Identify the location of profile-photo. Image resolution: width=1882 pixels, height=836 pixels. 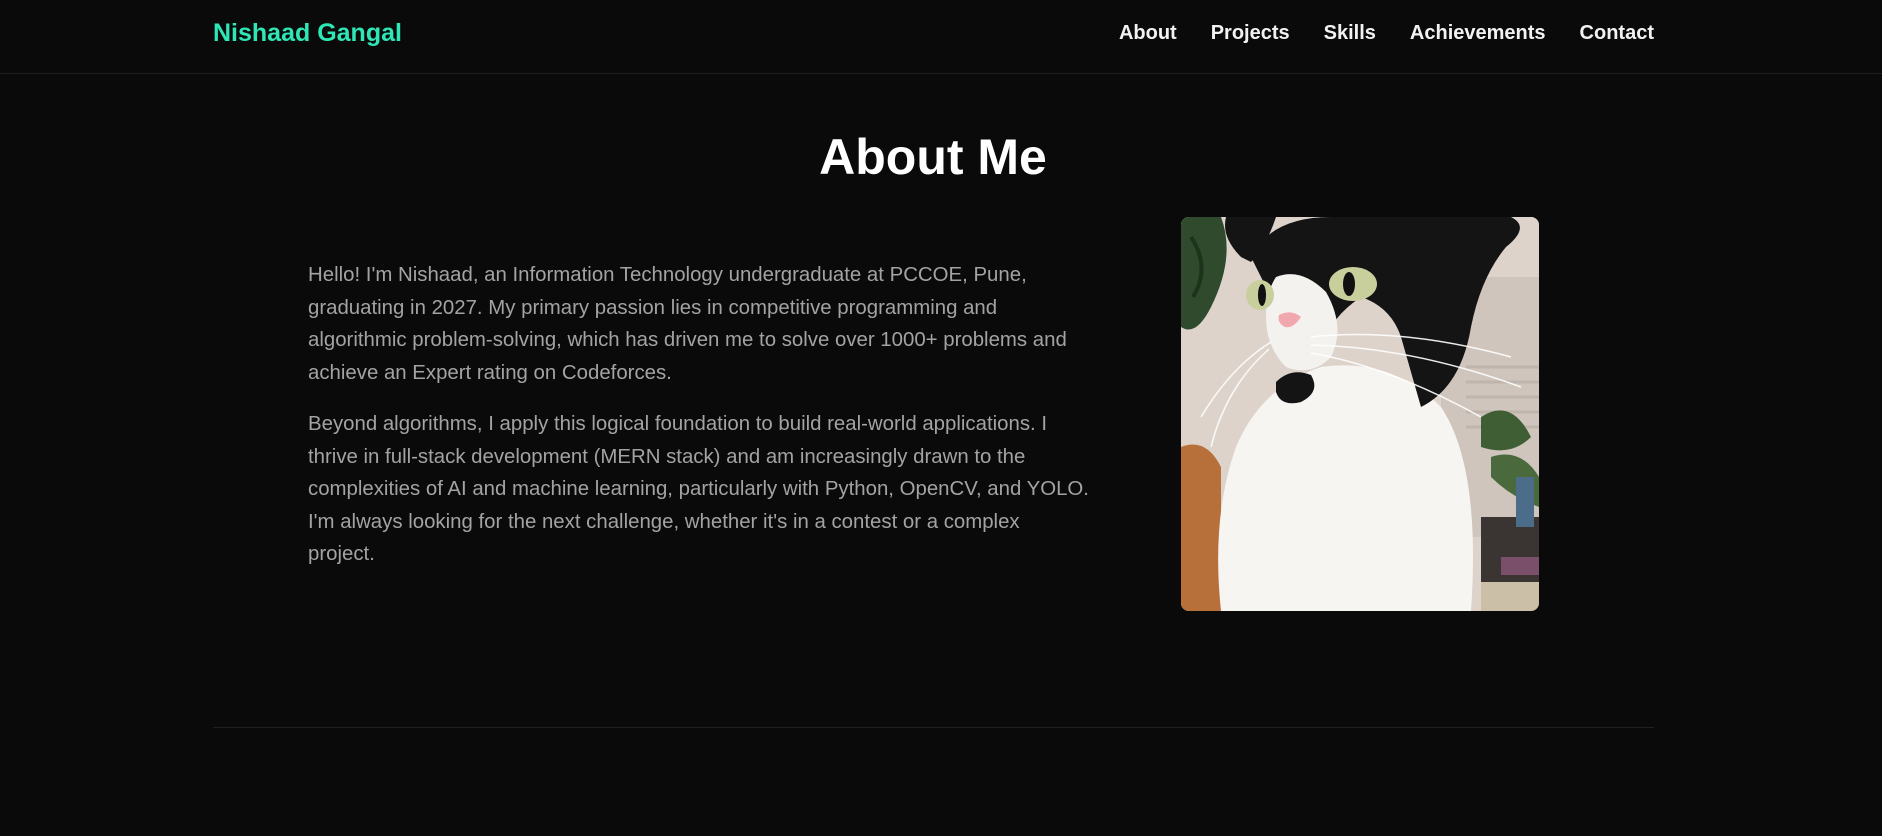
(1360, 414).